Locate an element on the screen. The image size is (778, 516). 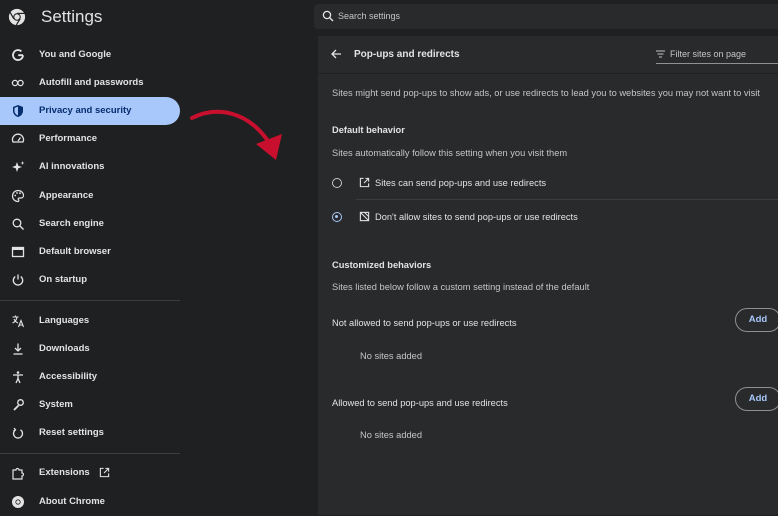
sidebar-item-ai-innovations: AI innovations is located at coordinates (90, 167).